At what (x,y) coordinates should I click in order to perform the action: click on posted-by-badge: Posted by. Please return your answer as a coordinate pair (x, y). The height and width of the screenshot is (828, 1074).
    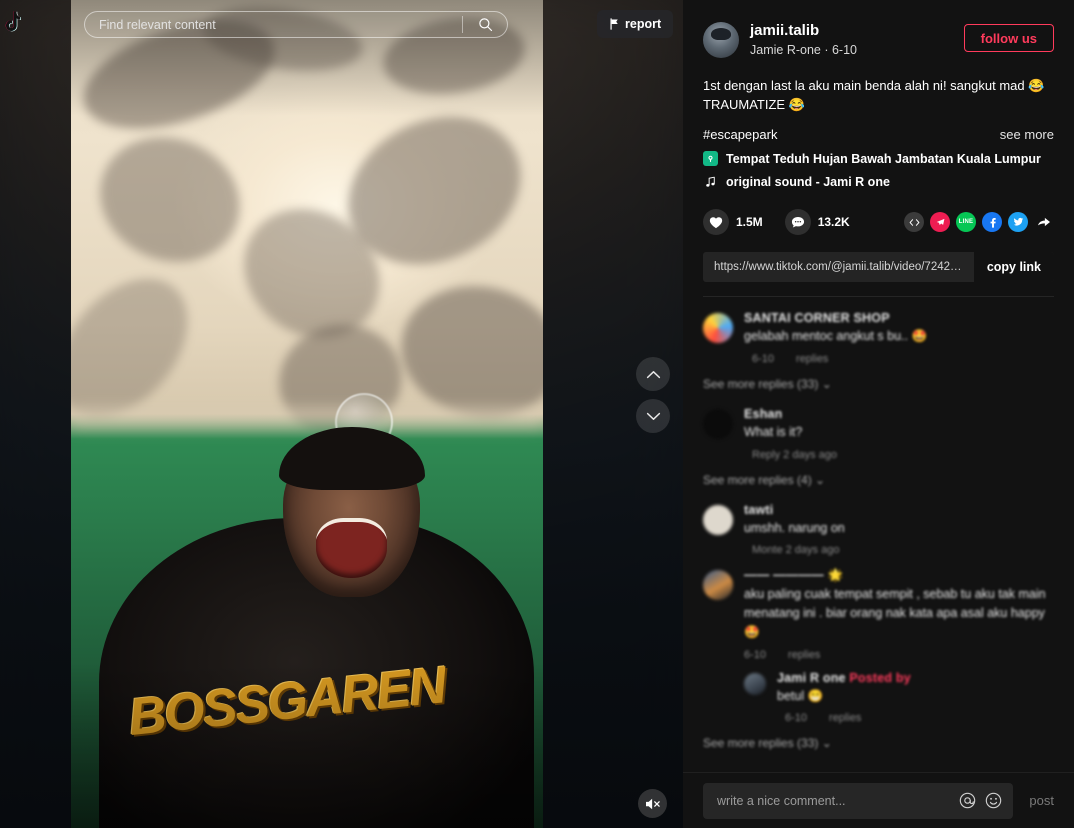
    Looking at the image, I should click on (880, 677).